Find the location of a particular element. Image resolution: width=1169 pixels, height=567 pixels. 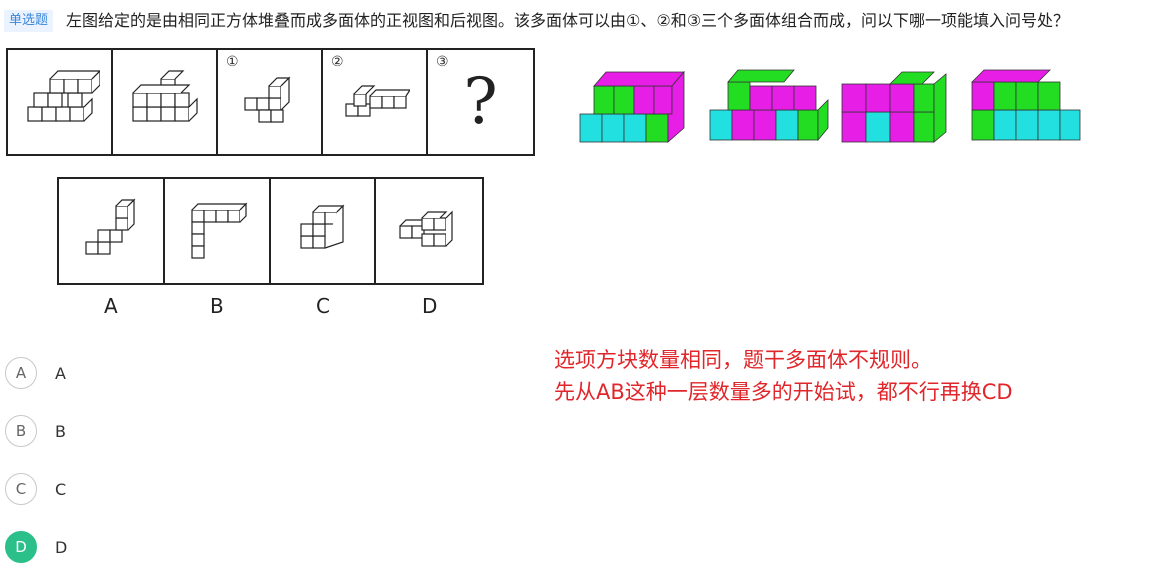

question-type-tag: 单选题 is located at coordinates (29, 21).